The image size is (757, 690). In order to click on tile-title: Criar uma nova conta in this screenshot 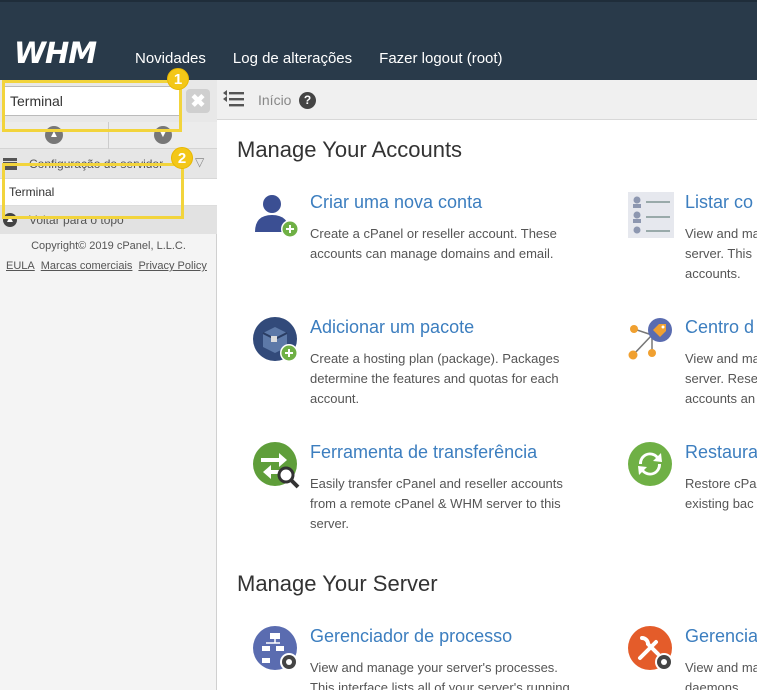, I will do `click(396, 202)`.